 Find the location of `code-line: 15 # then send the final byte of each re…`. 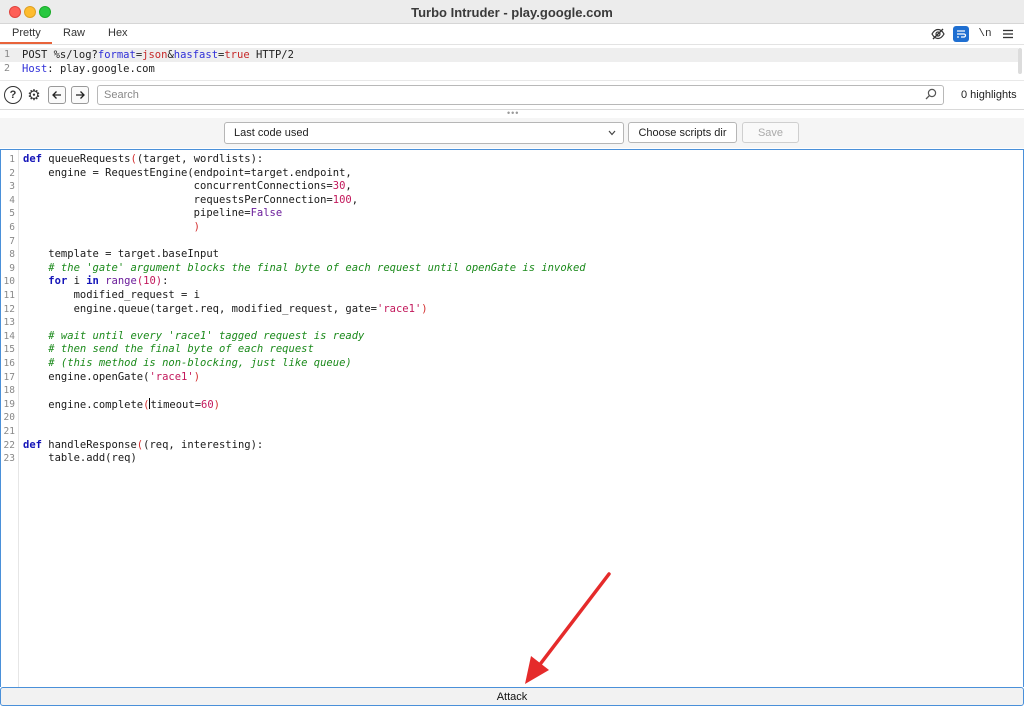

code-line: 15 # then send the final byte of each re… is located at coordinates (511, 350).